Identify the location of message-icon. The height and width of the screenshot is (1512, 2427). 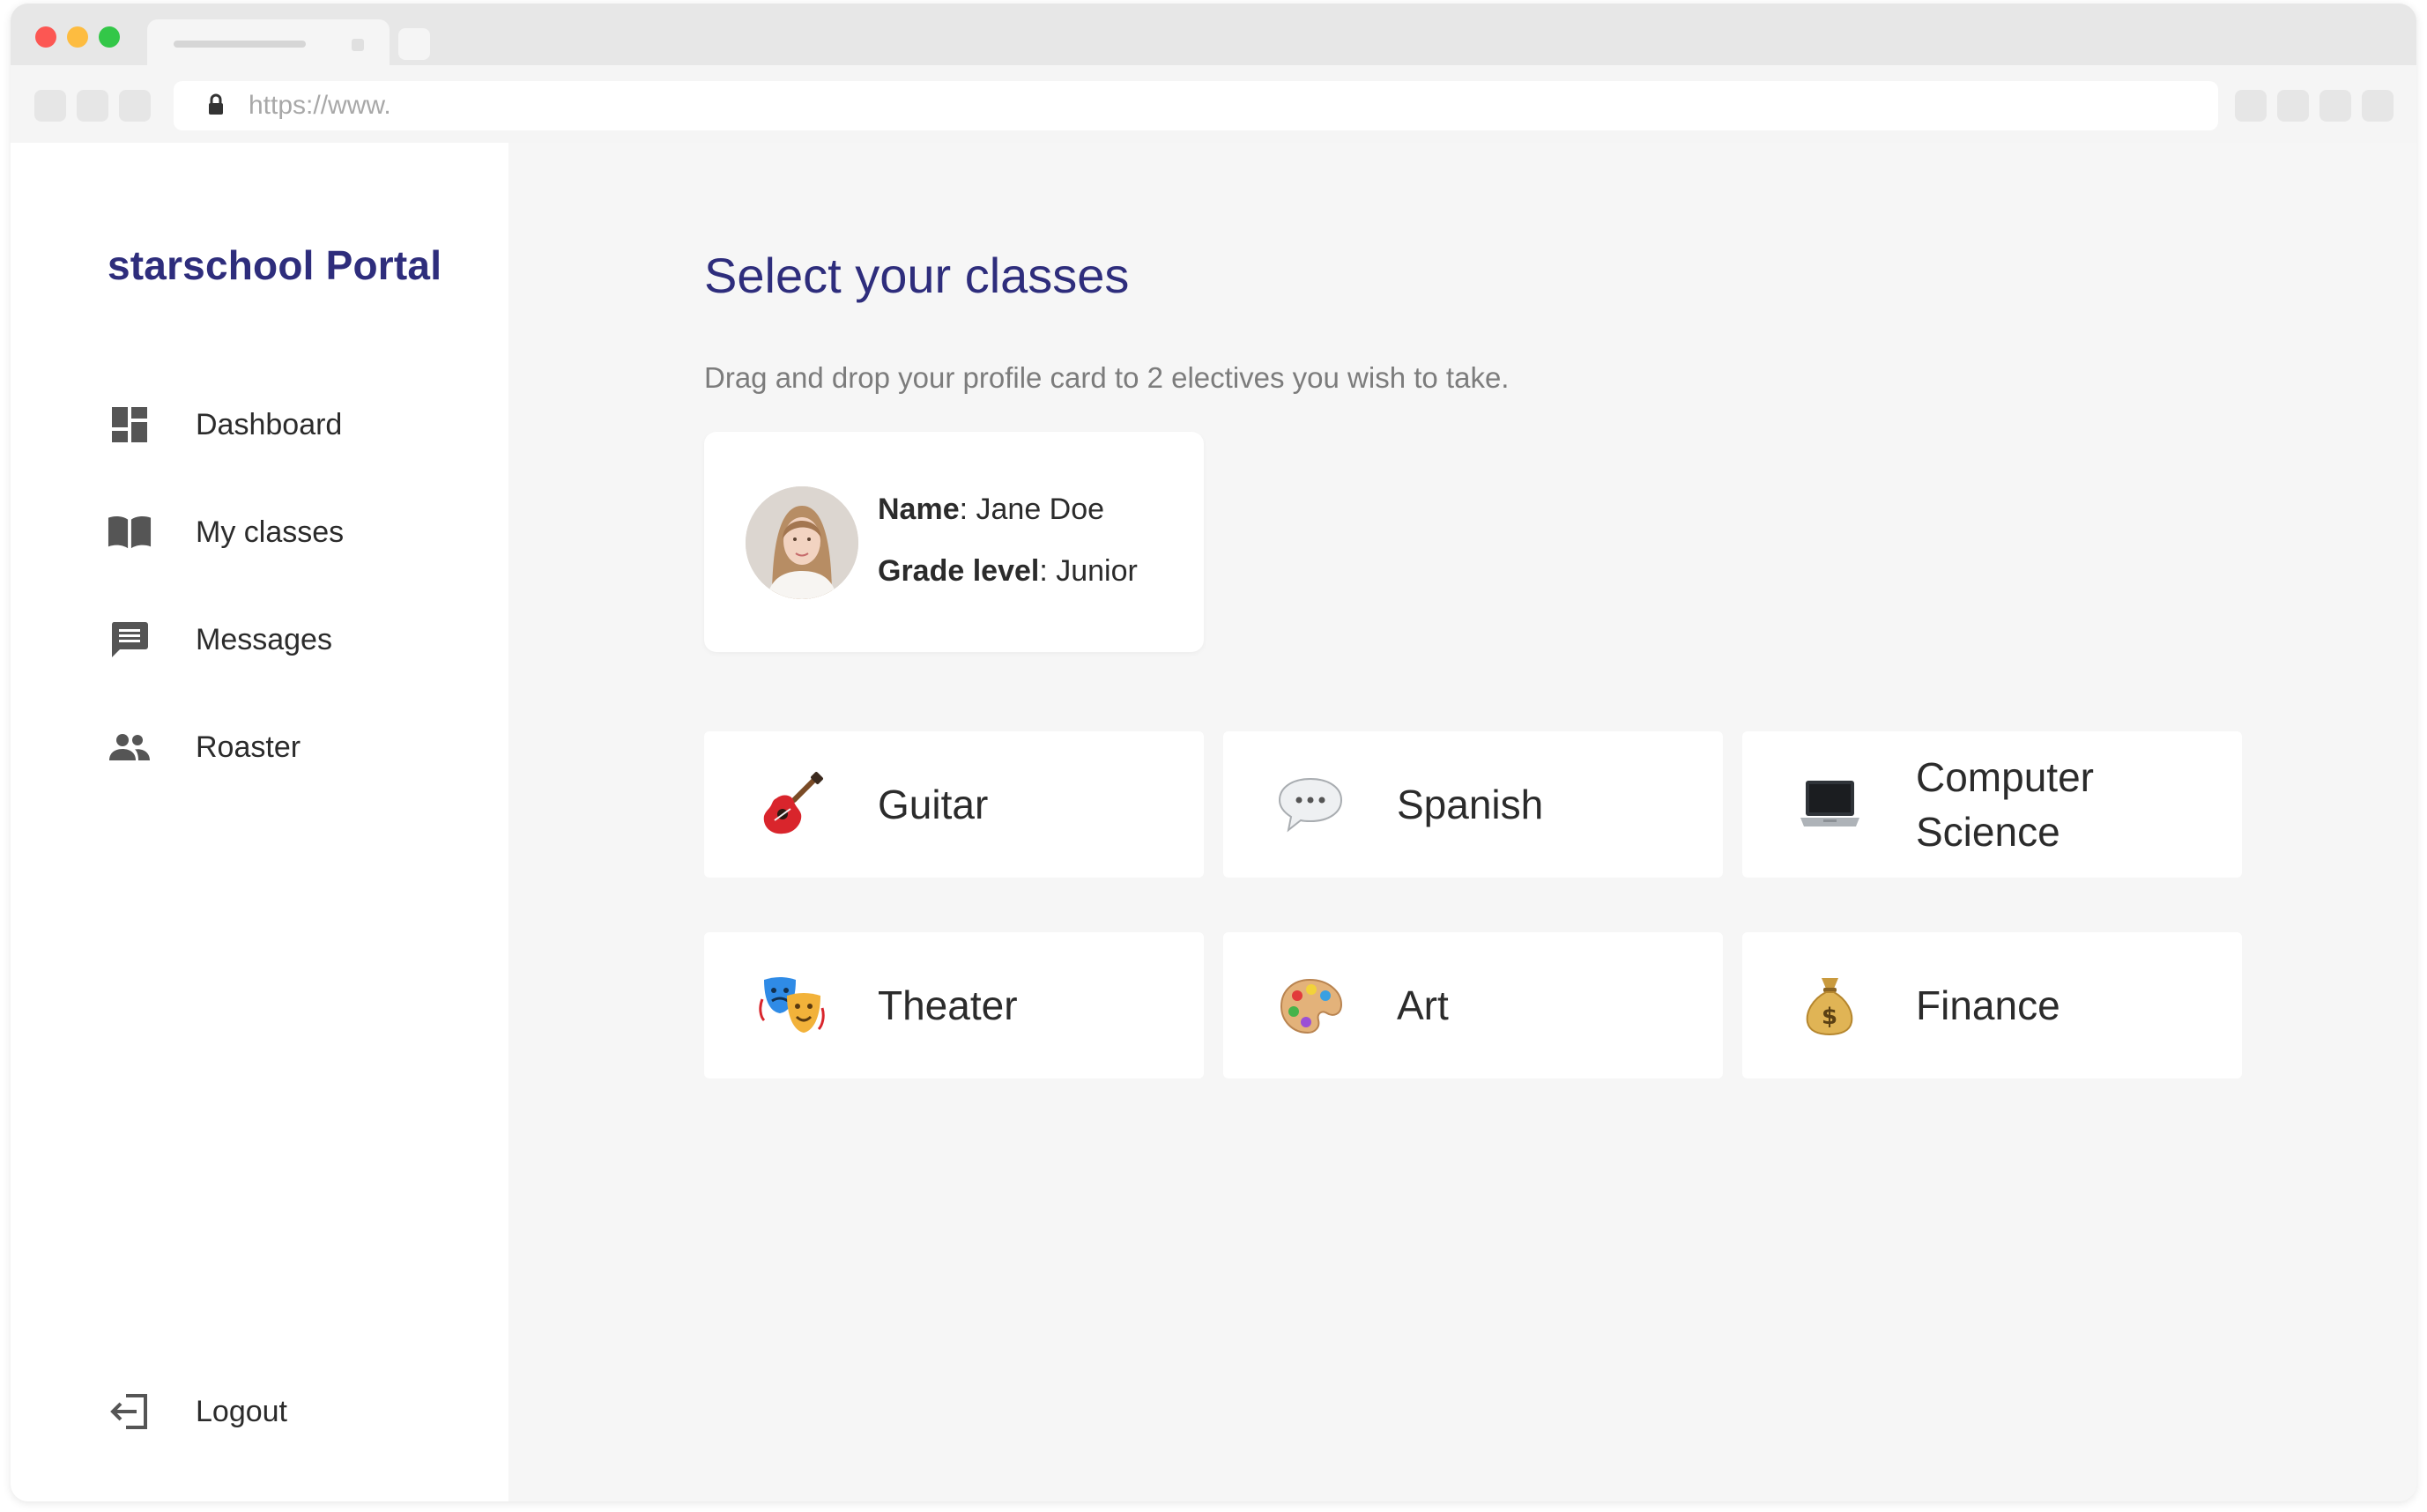
(130, 640).